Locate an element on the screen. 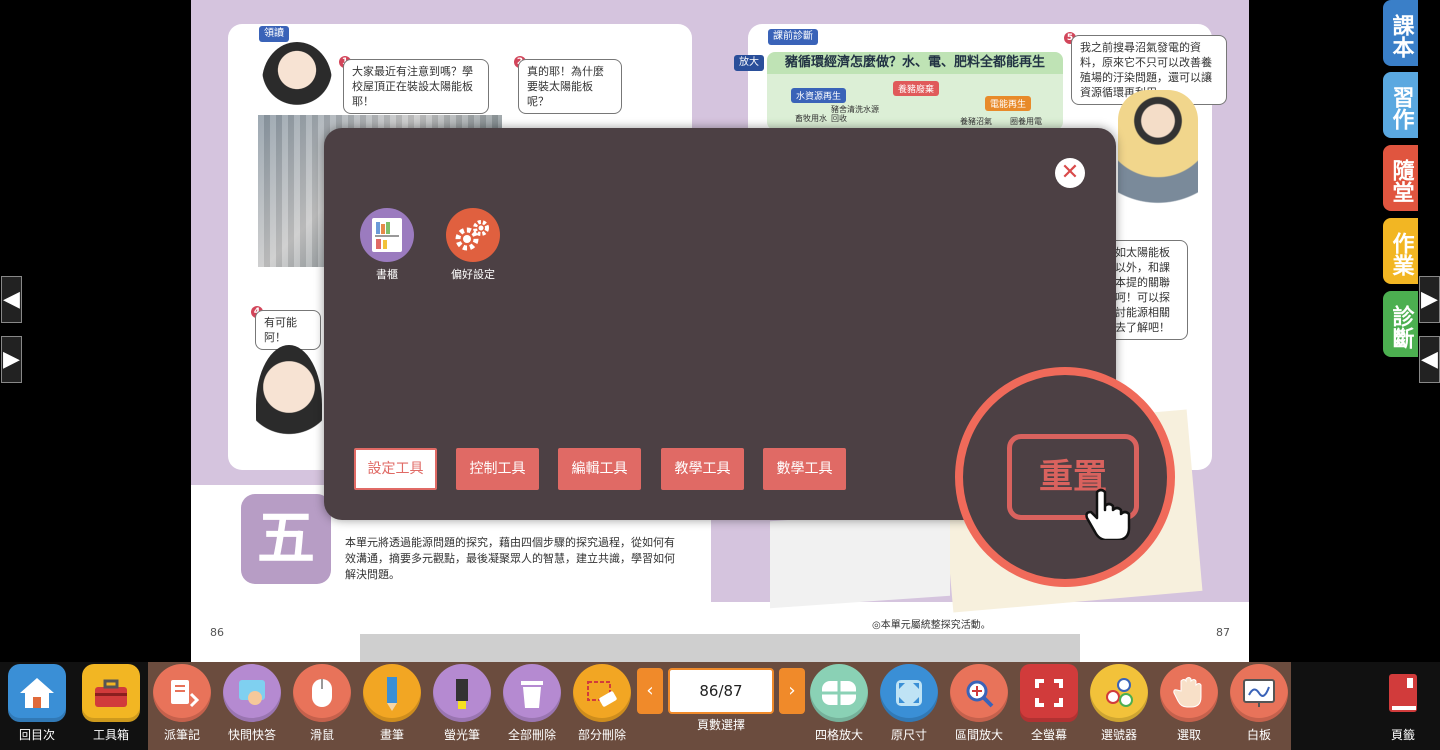  page-selector-label: 頁數選擇 is located at coordinates (720, 725).